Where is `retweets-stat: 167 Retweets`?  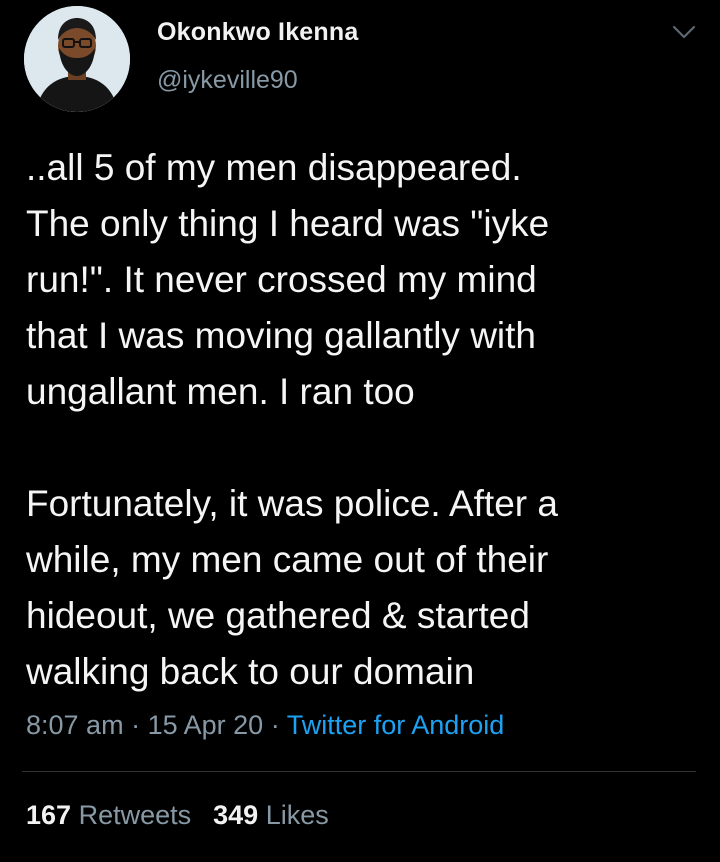
retweets-stat: 167 Retweets is located at coordinates (108, 815).